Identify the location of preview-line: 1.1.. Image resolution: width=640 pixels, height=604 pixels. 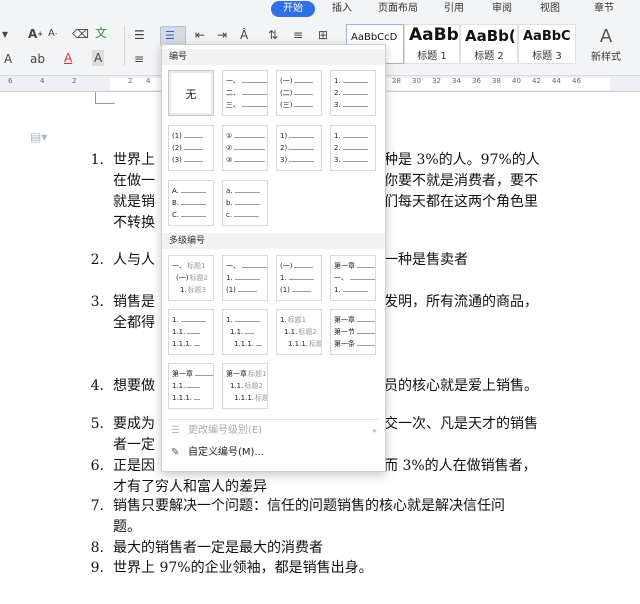
(186, 386).